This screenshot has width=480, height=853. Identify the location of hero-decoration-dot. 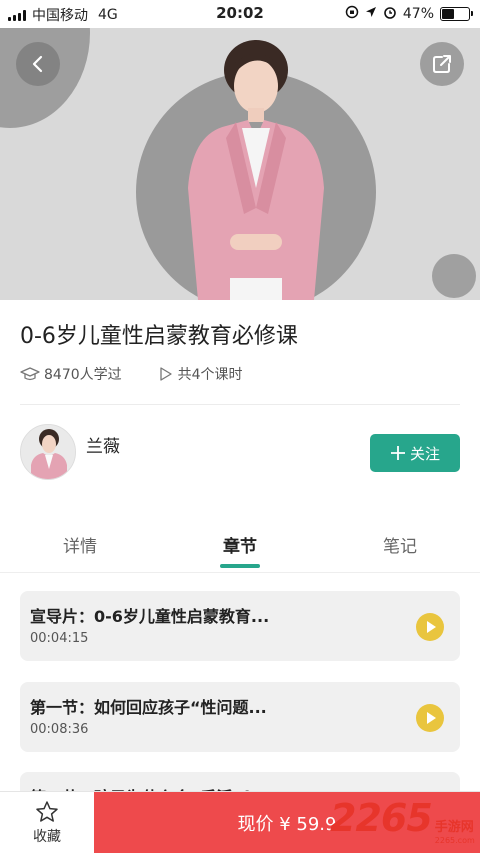
(454, 276).